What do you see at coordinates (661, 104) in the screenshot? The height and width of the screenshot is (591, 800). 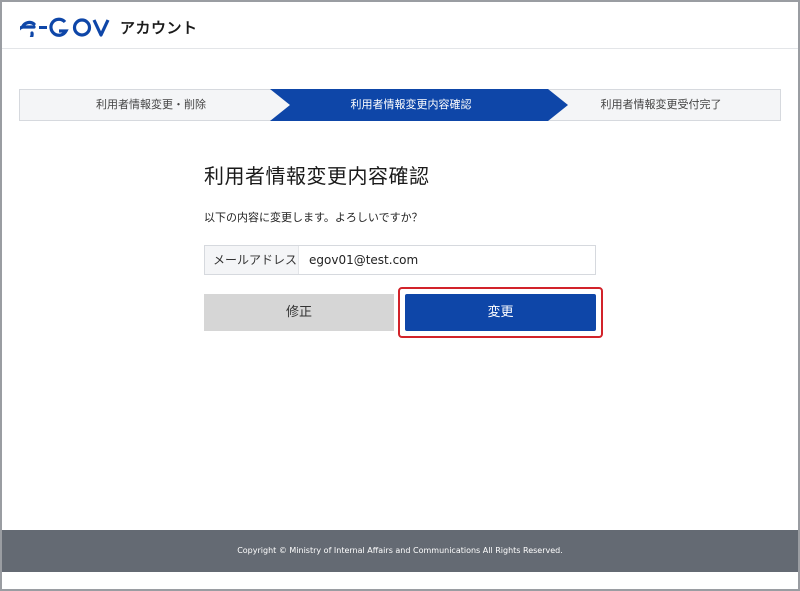 I see `step-complete: 利用者情報変更受付完了` at bounding box center [661, 104].